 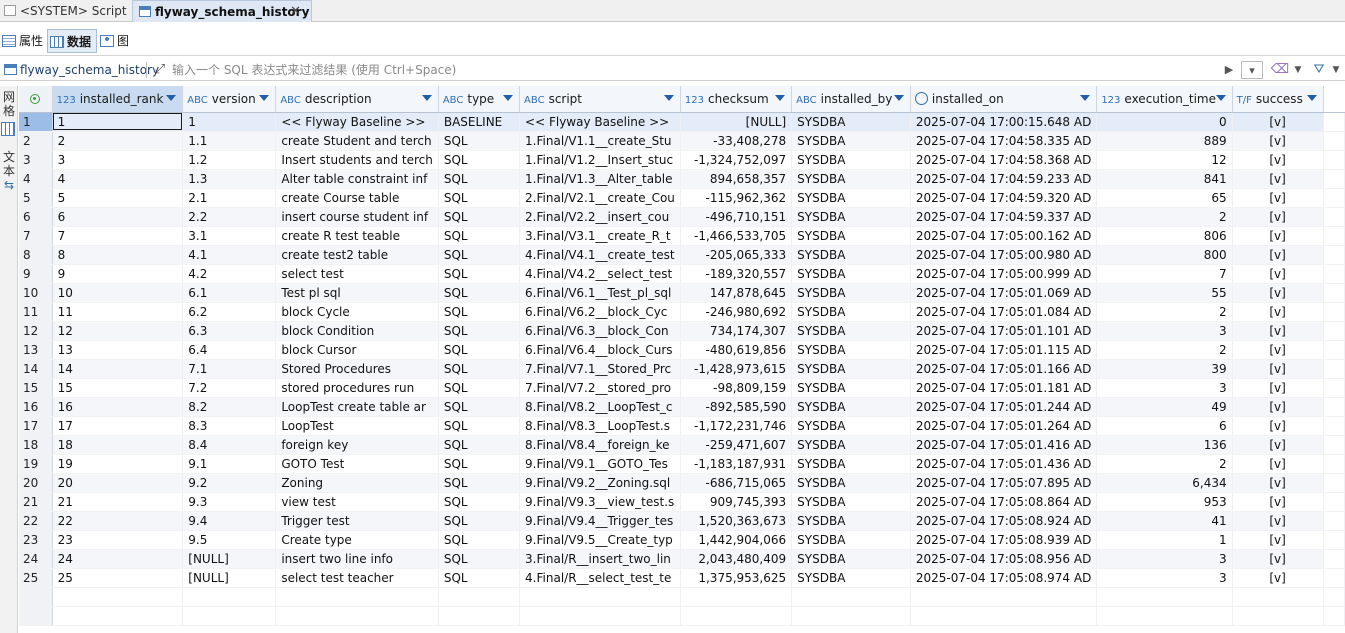 What do you see at coordinates (118, 198) in the screenshot?
I see `cell-rank: 5` at bounding box center [118, 198].